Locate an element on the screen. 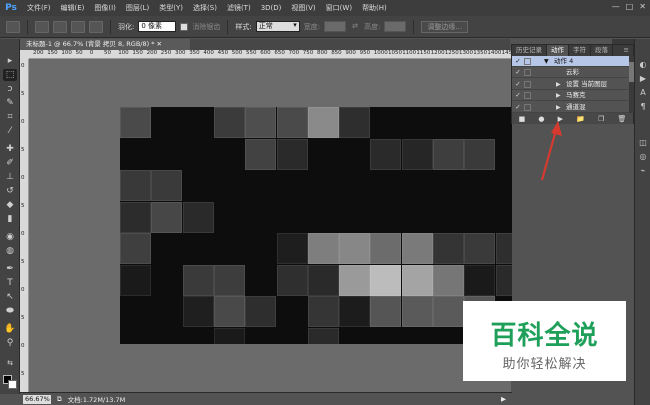  zoom-level-field: 66.67% is located at coordinates (37, 399).